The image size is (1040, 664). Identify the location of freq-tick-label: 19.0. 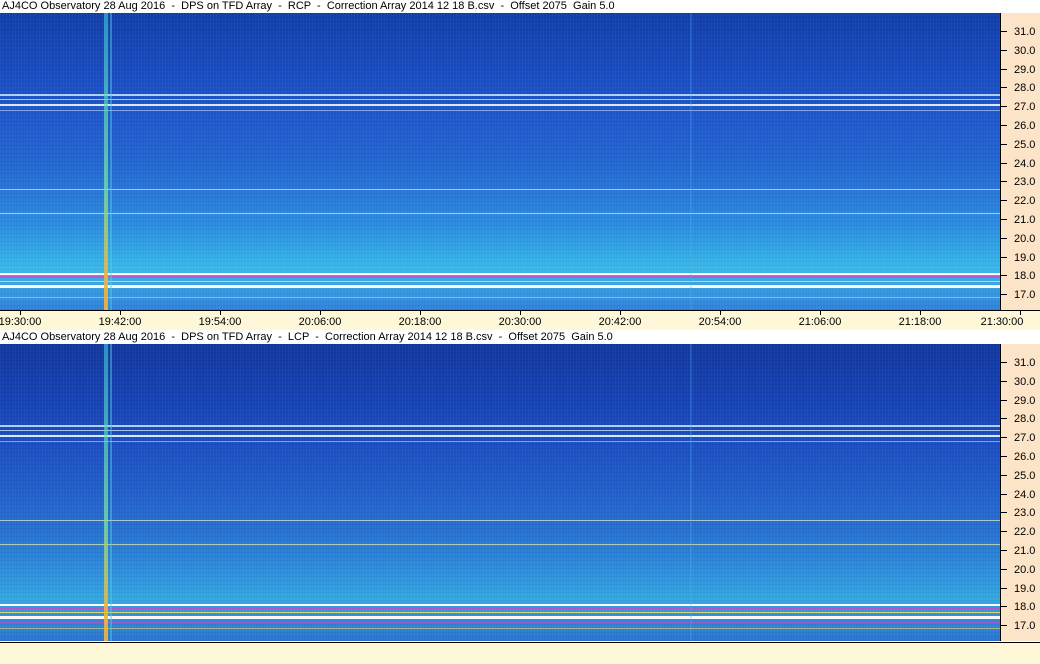
(1025, 588).